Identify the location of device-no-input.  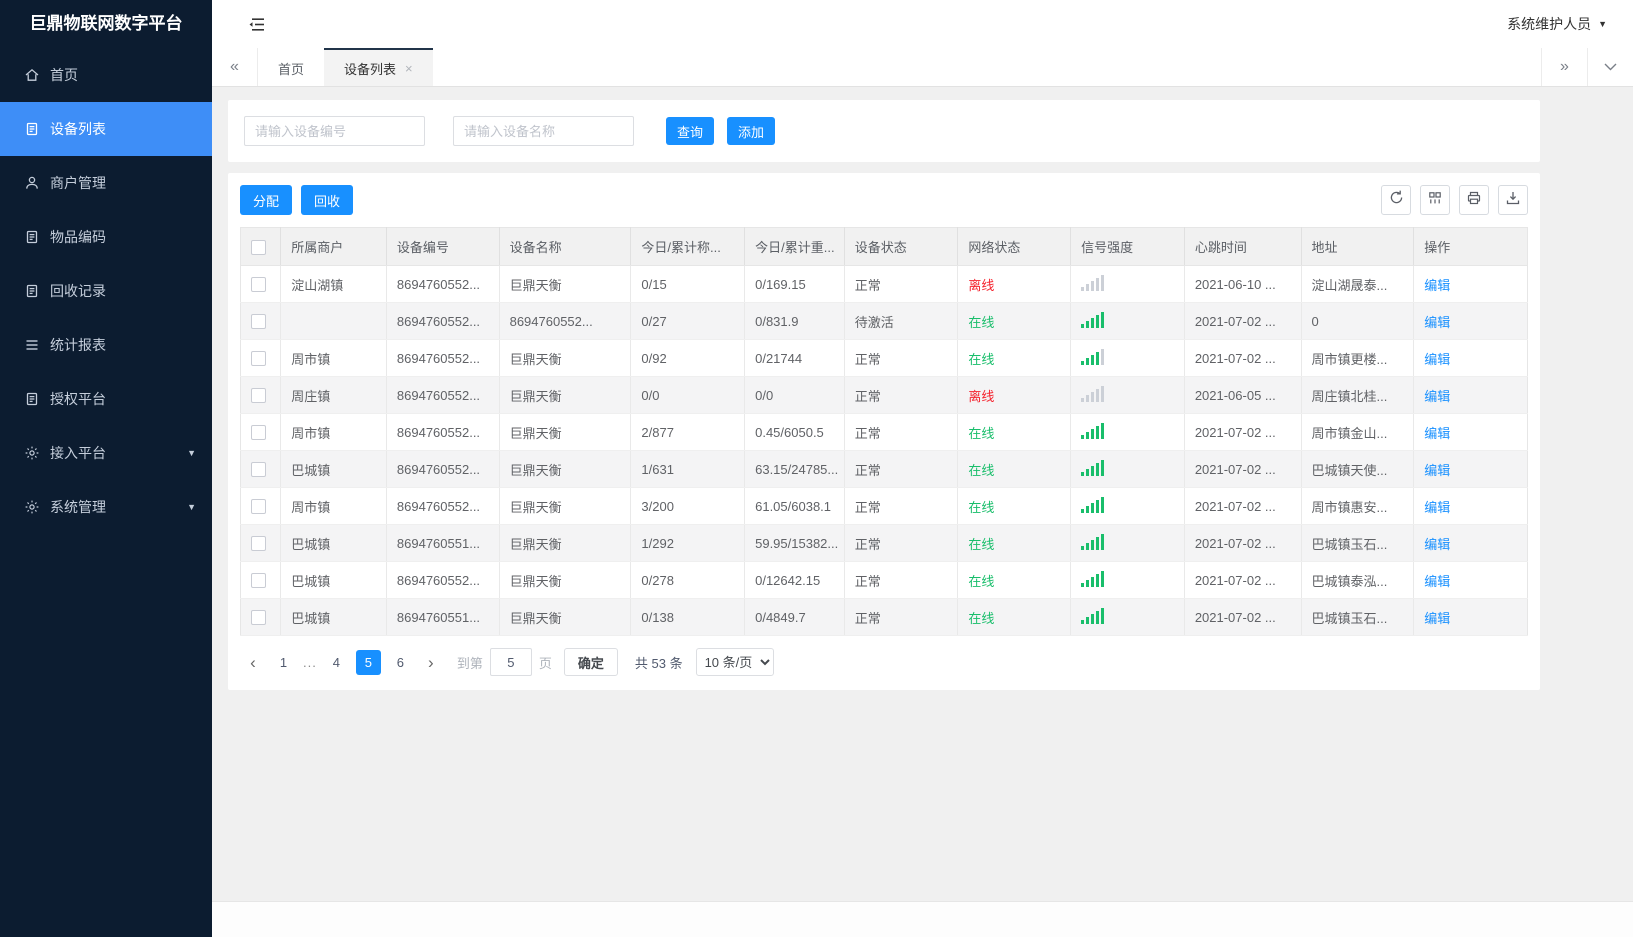
(334, 131).